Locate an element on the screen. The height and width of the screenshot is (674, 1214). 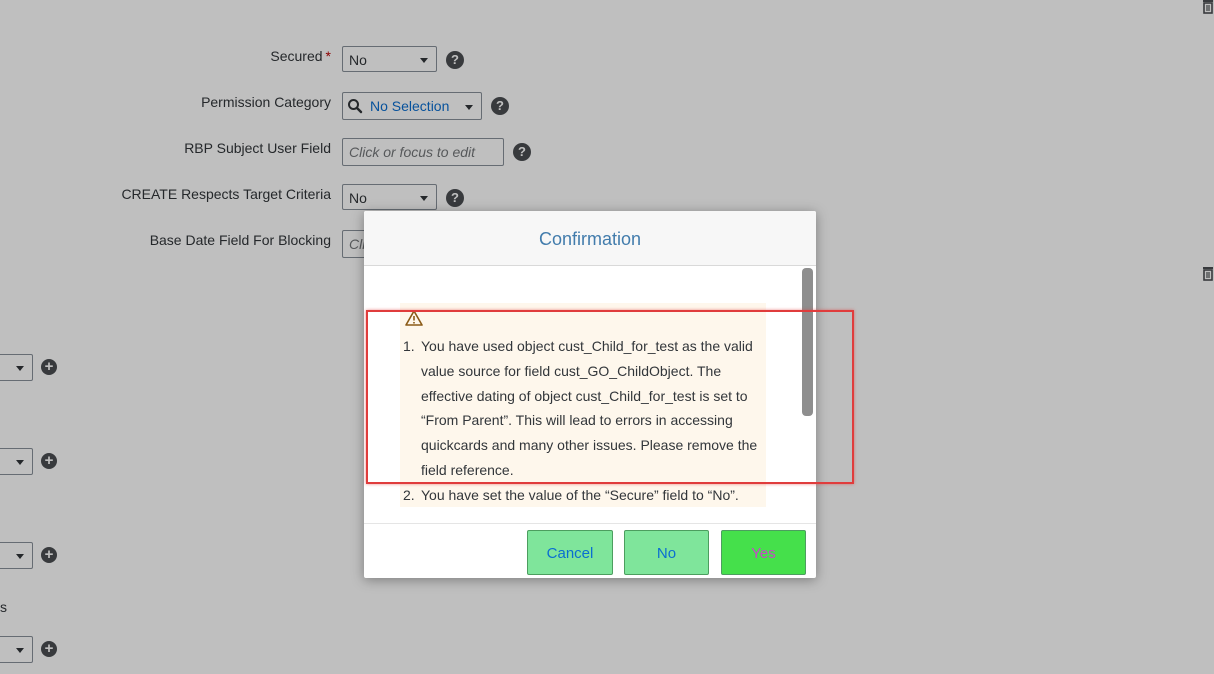
yes-button: Yes is located at coordinates (763, 552).